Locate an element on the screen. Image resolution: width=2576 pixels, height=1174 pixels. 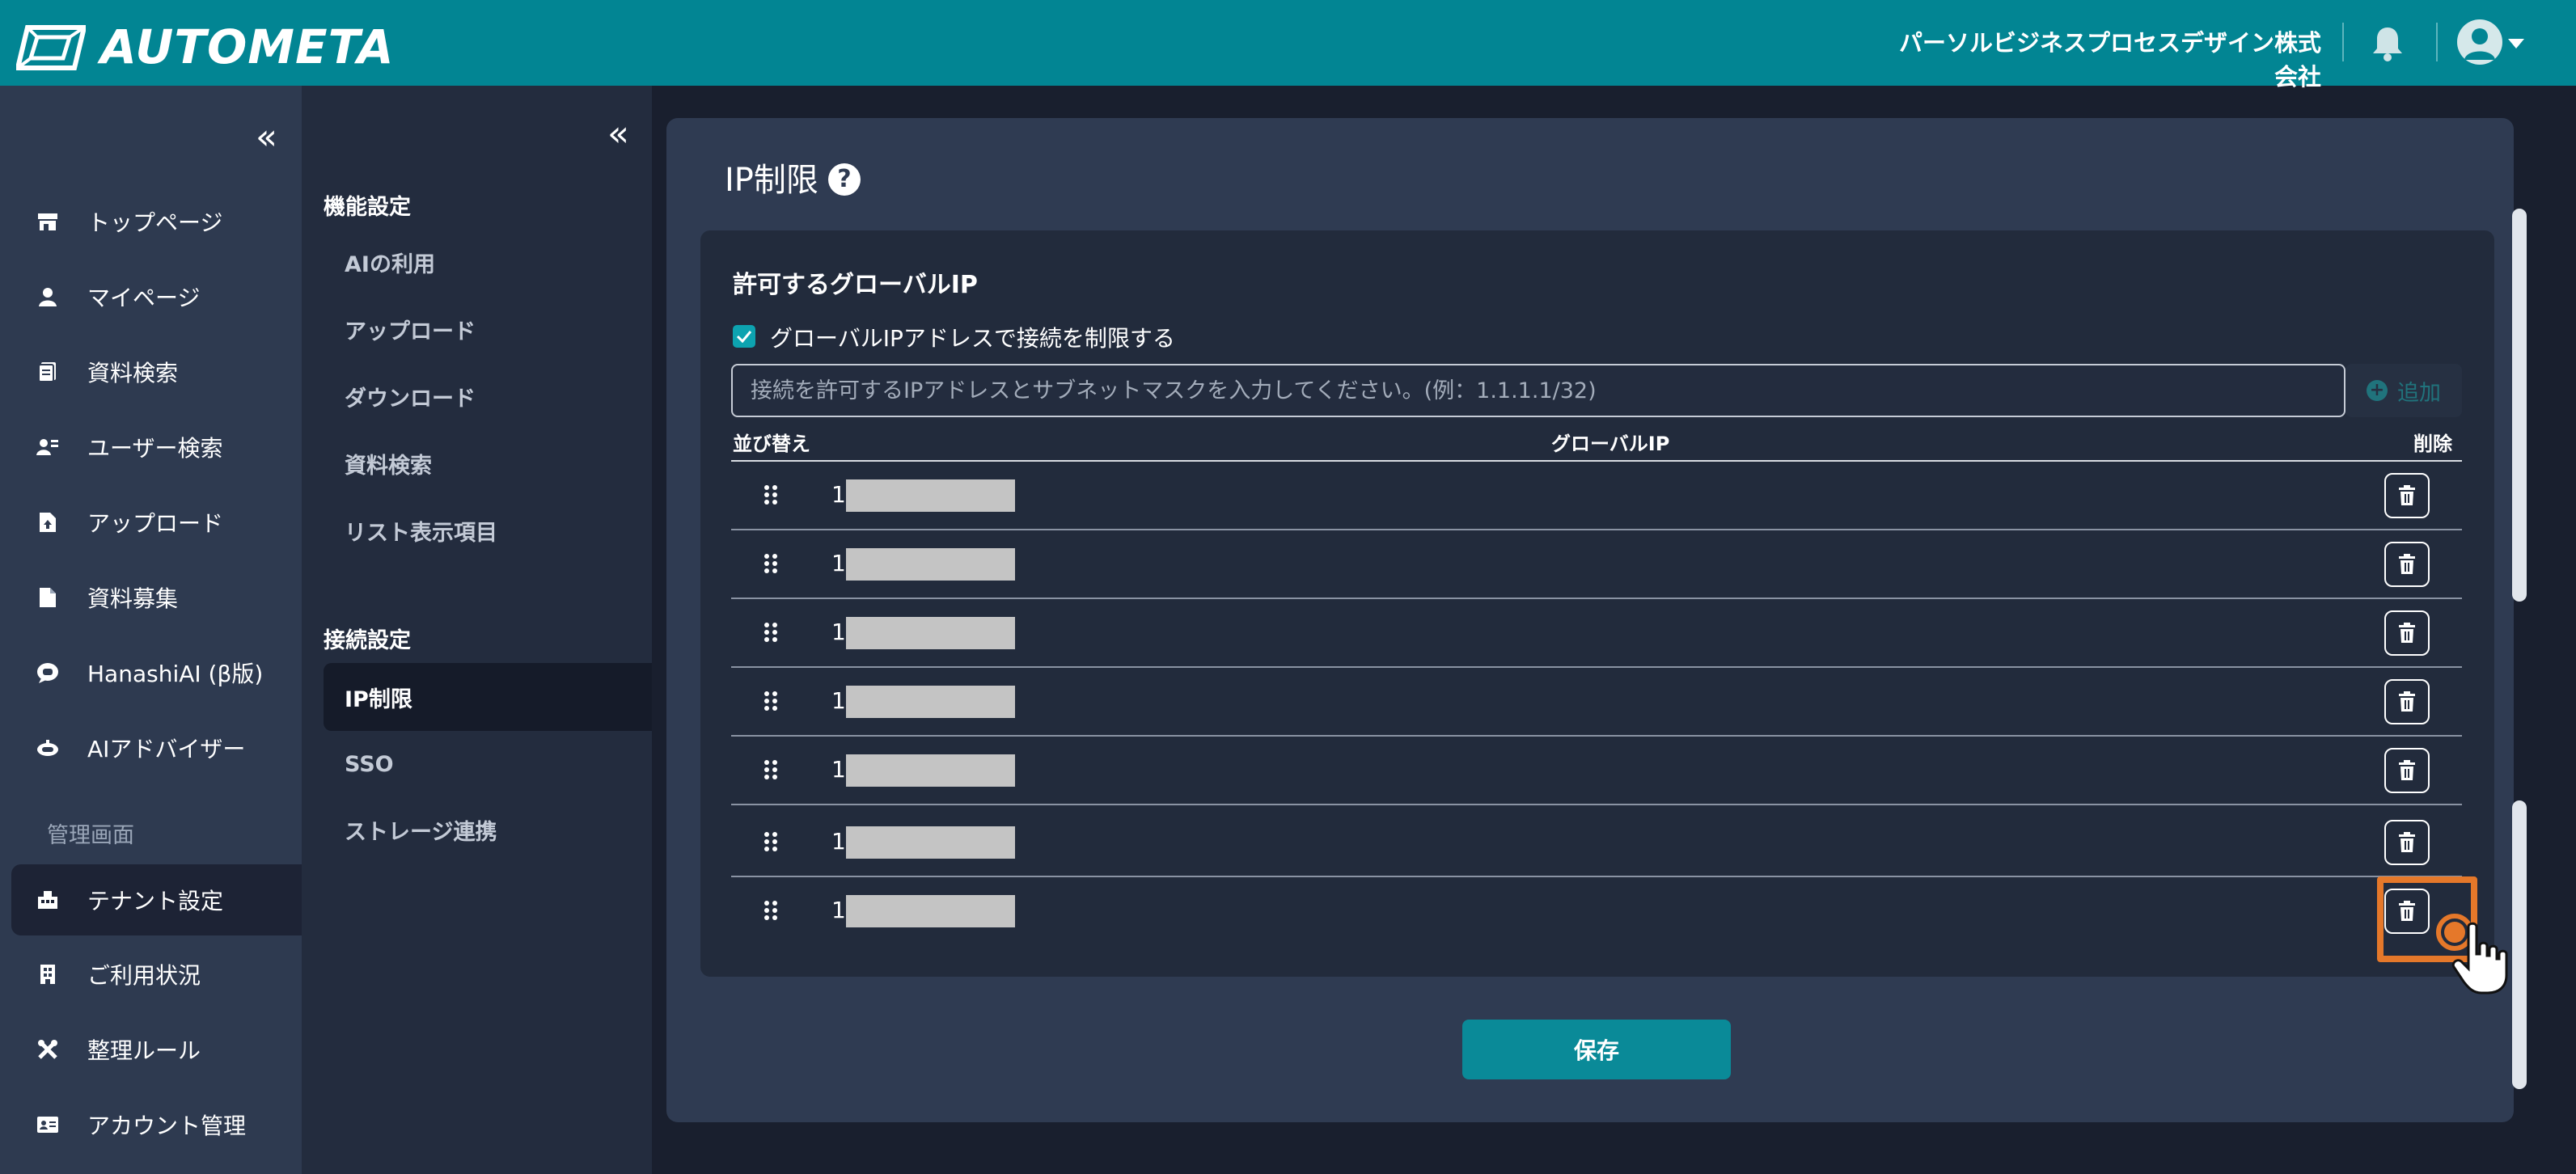
sidebar-item-label: 資料募集 is located at coordinates (133, 599).